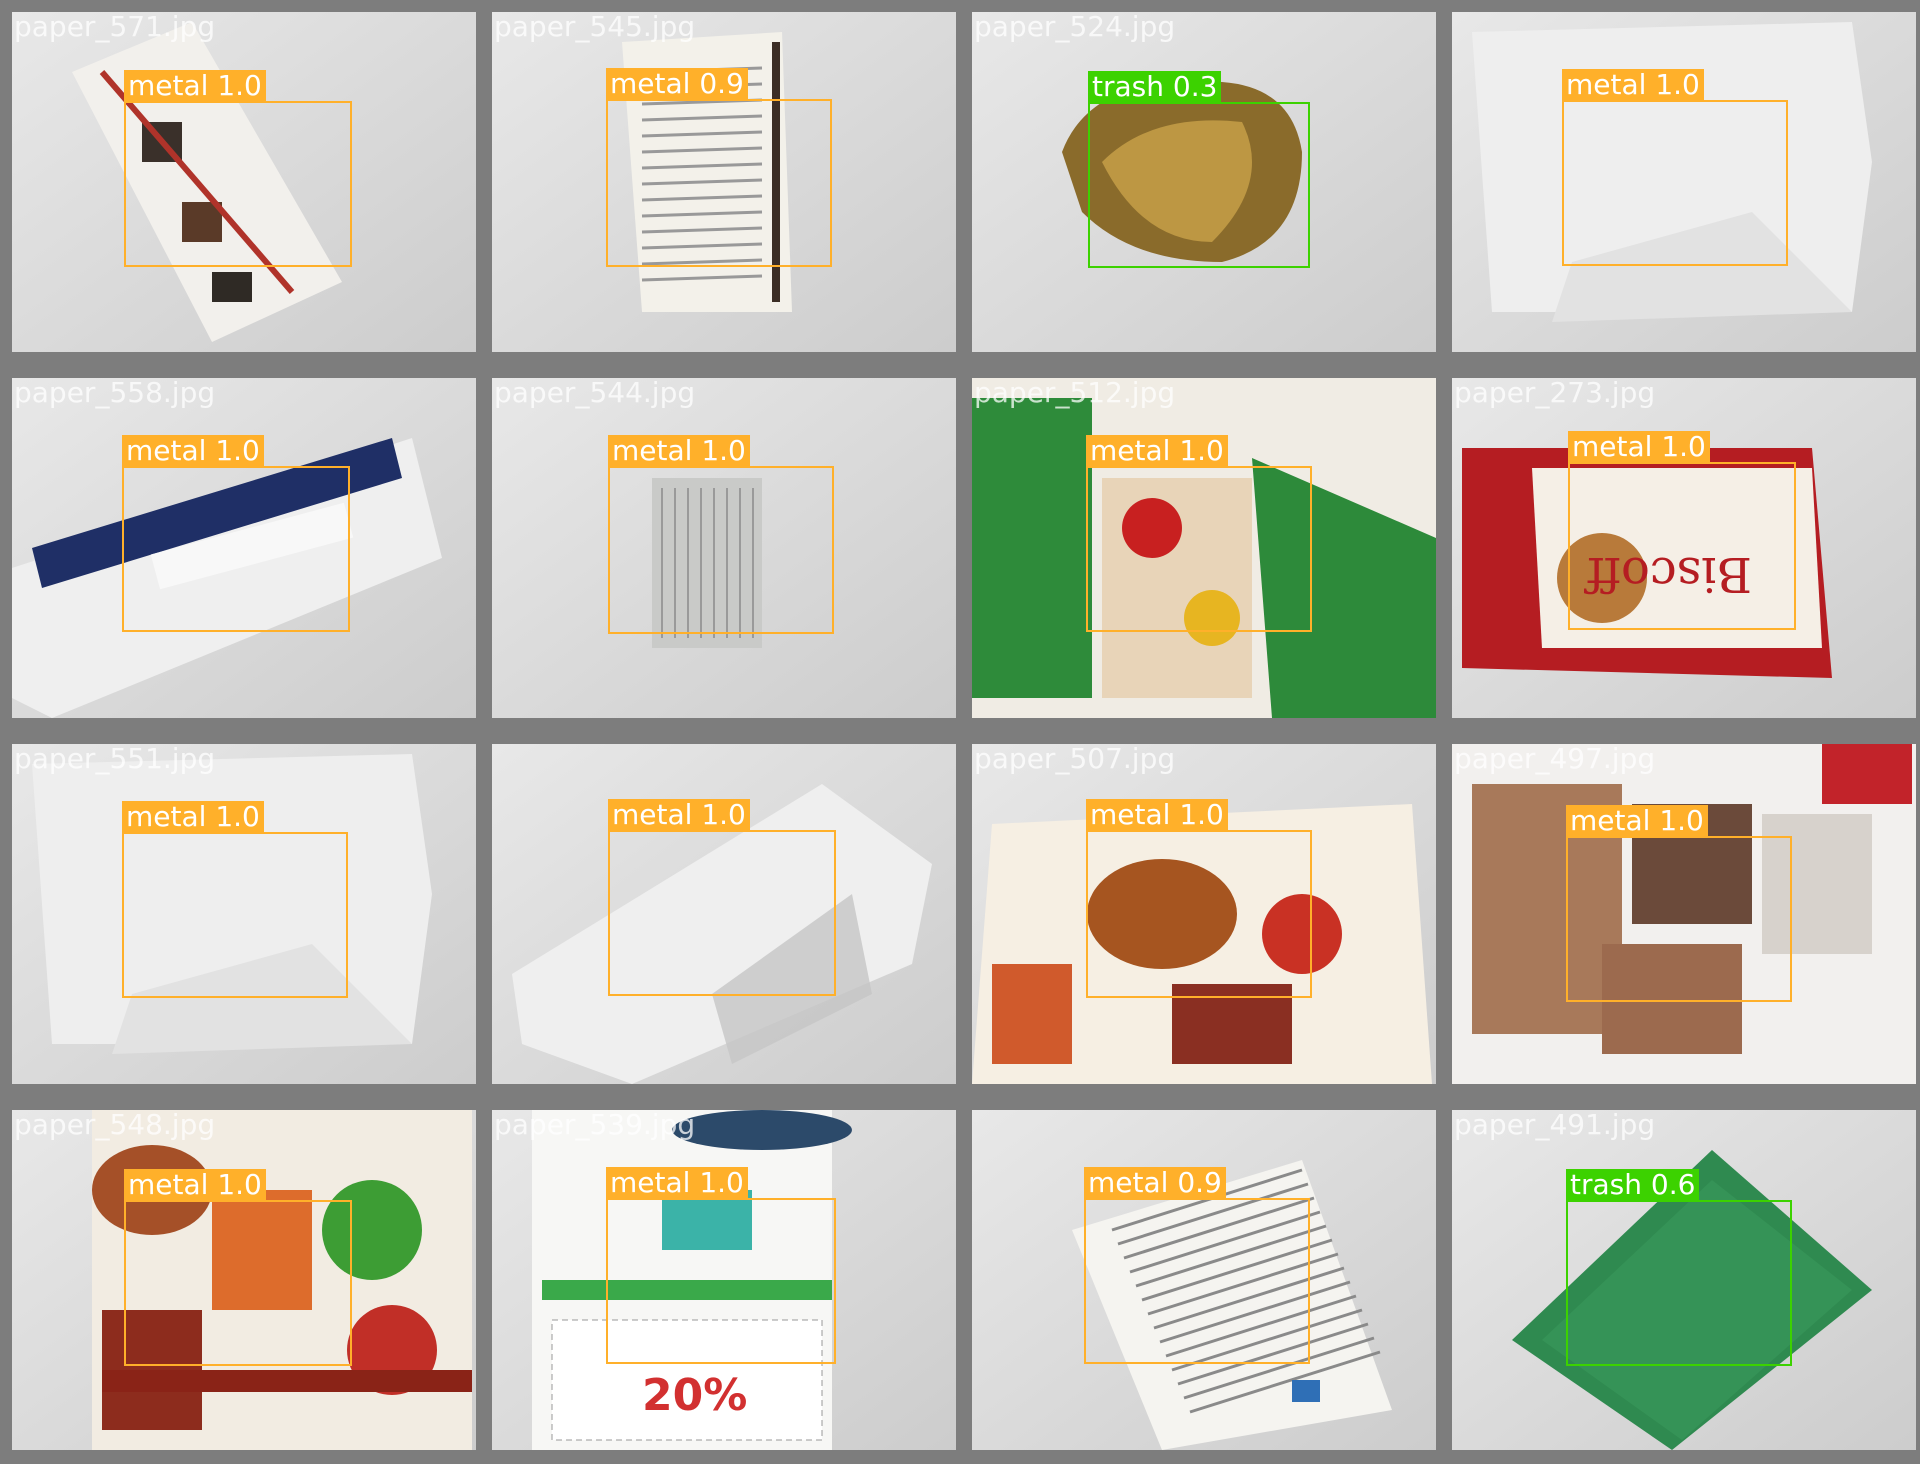 This screenshot has height=1464, width=1920. I want to click on filename-label: paper_524.jpg, so click(1075, 27).